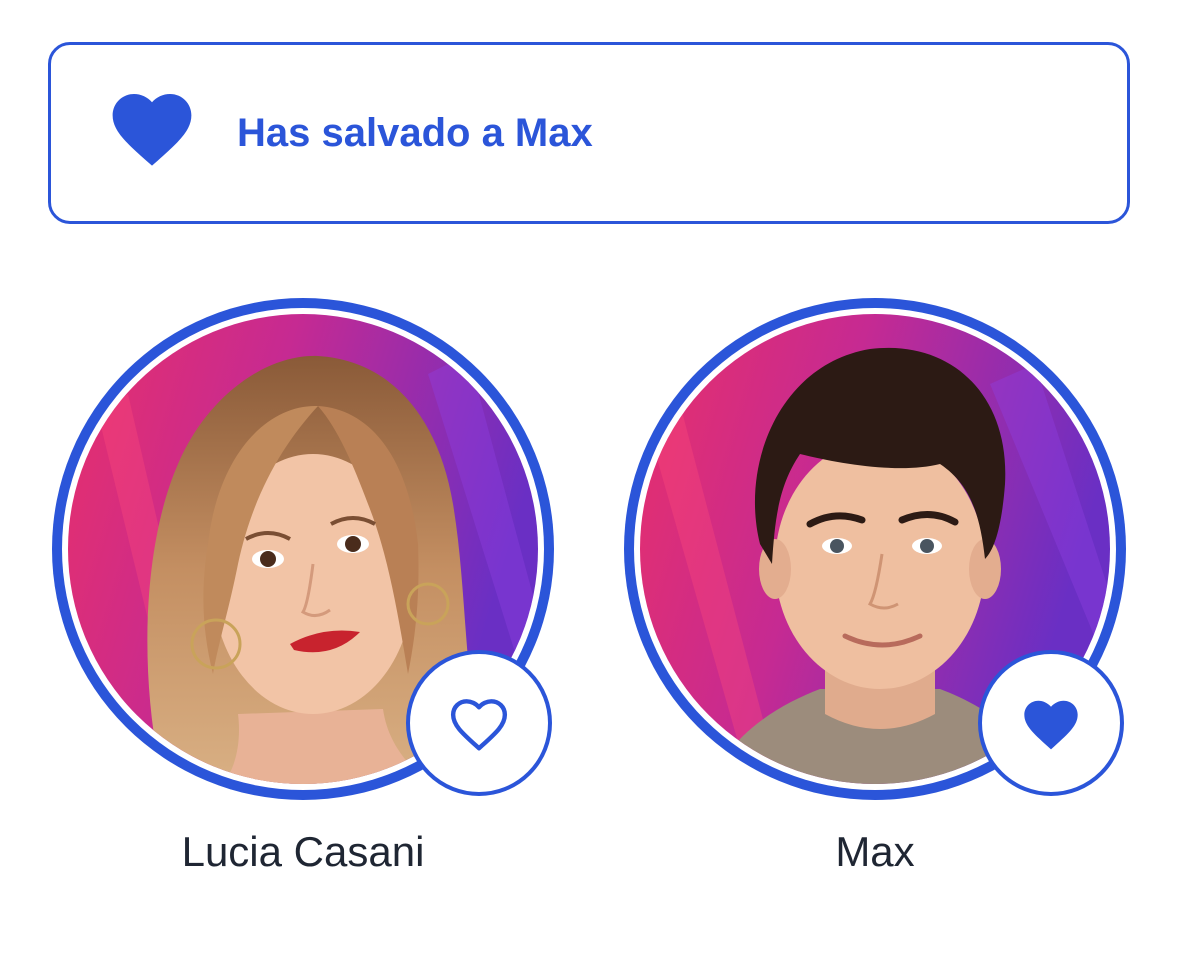 The height and width of the screenshot is (966, 1179). Describe the element at coordinates (415, 133) in the screenshot. I see `banner-message: Has salvado a Max` at that location.